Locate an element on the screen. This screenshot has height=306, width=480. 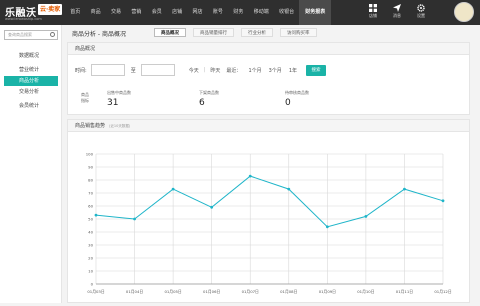
section-label-line1: 商品 is located at coordinates (85, 94).